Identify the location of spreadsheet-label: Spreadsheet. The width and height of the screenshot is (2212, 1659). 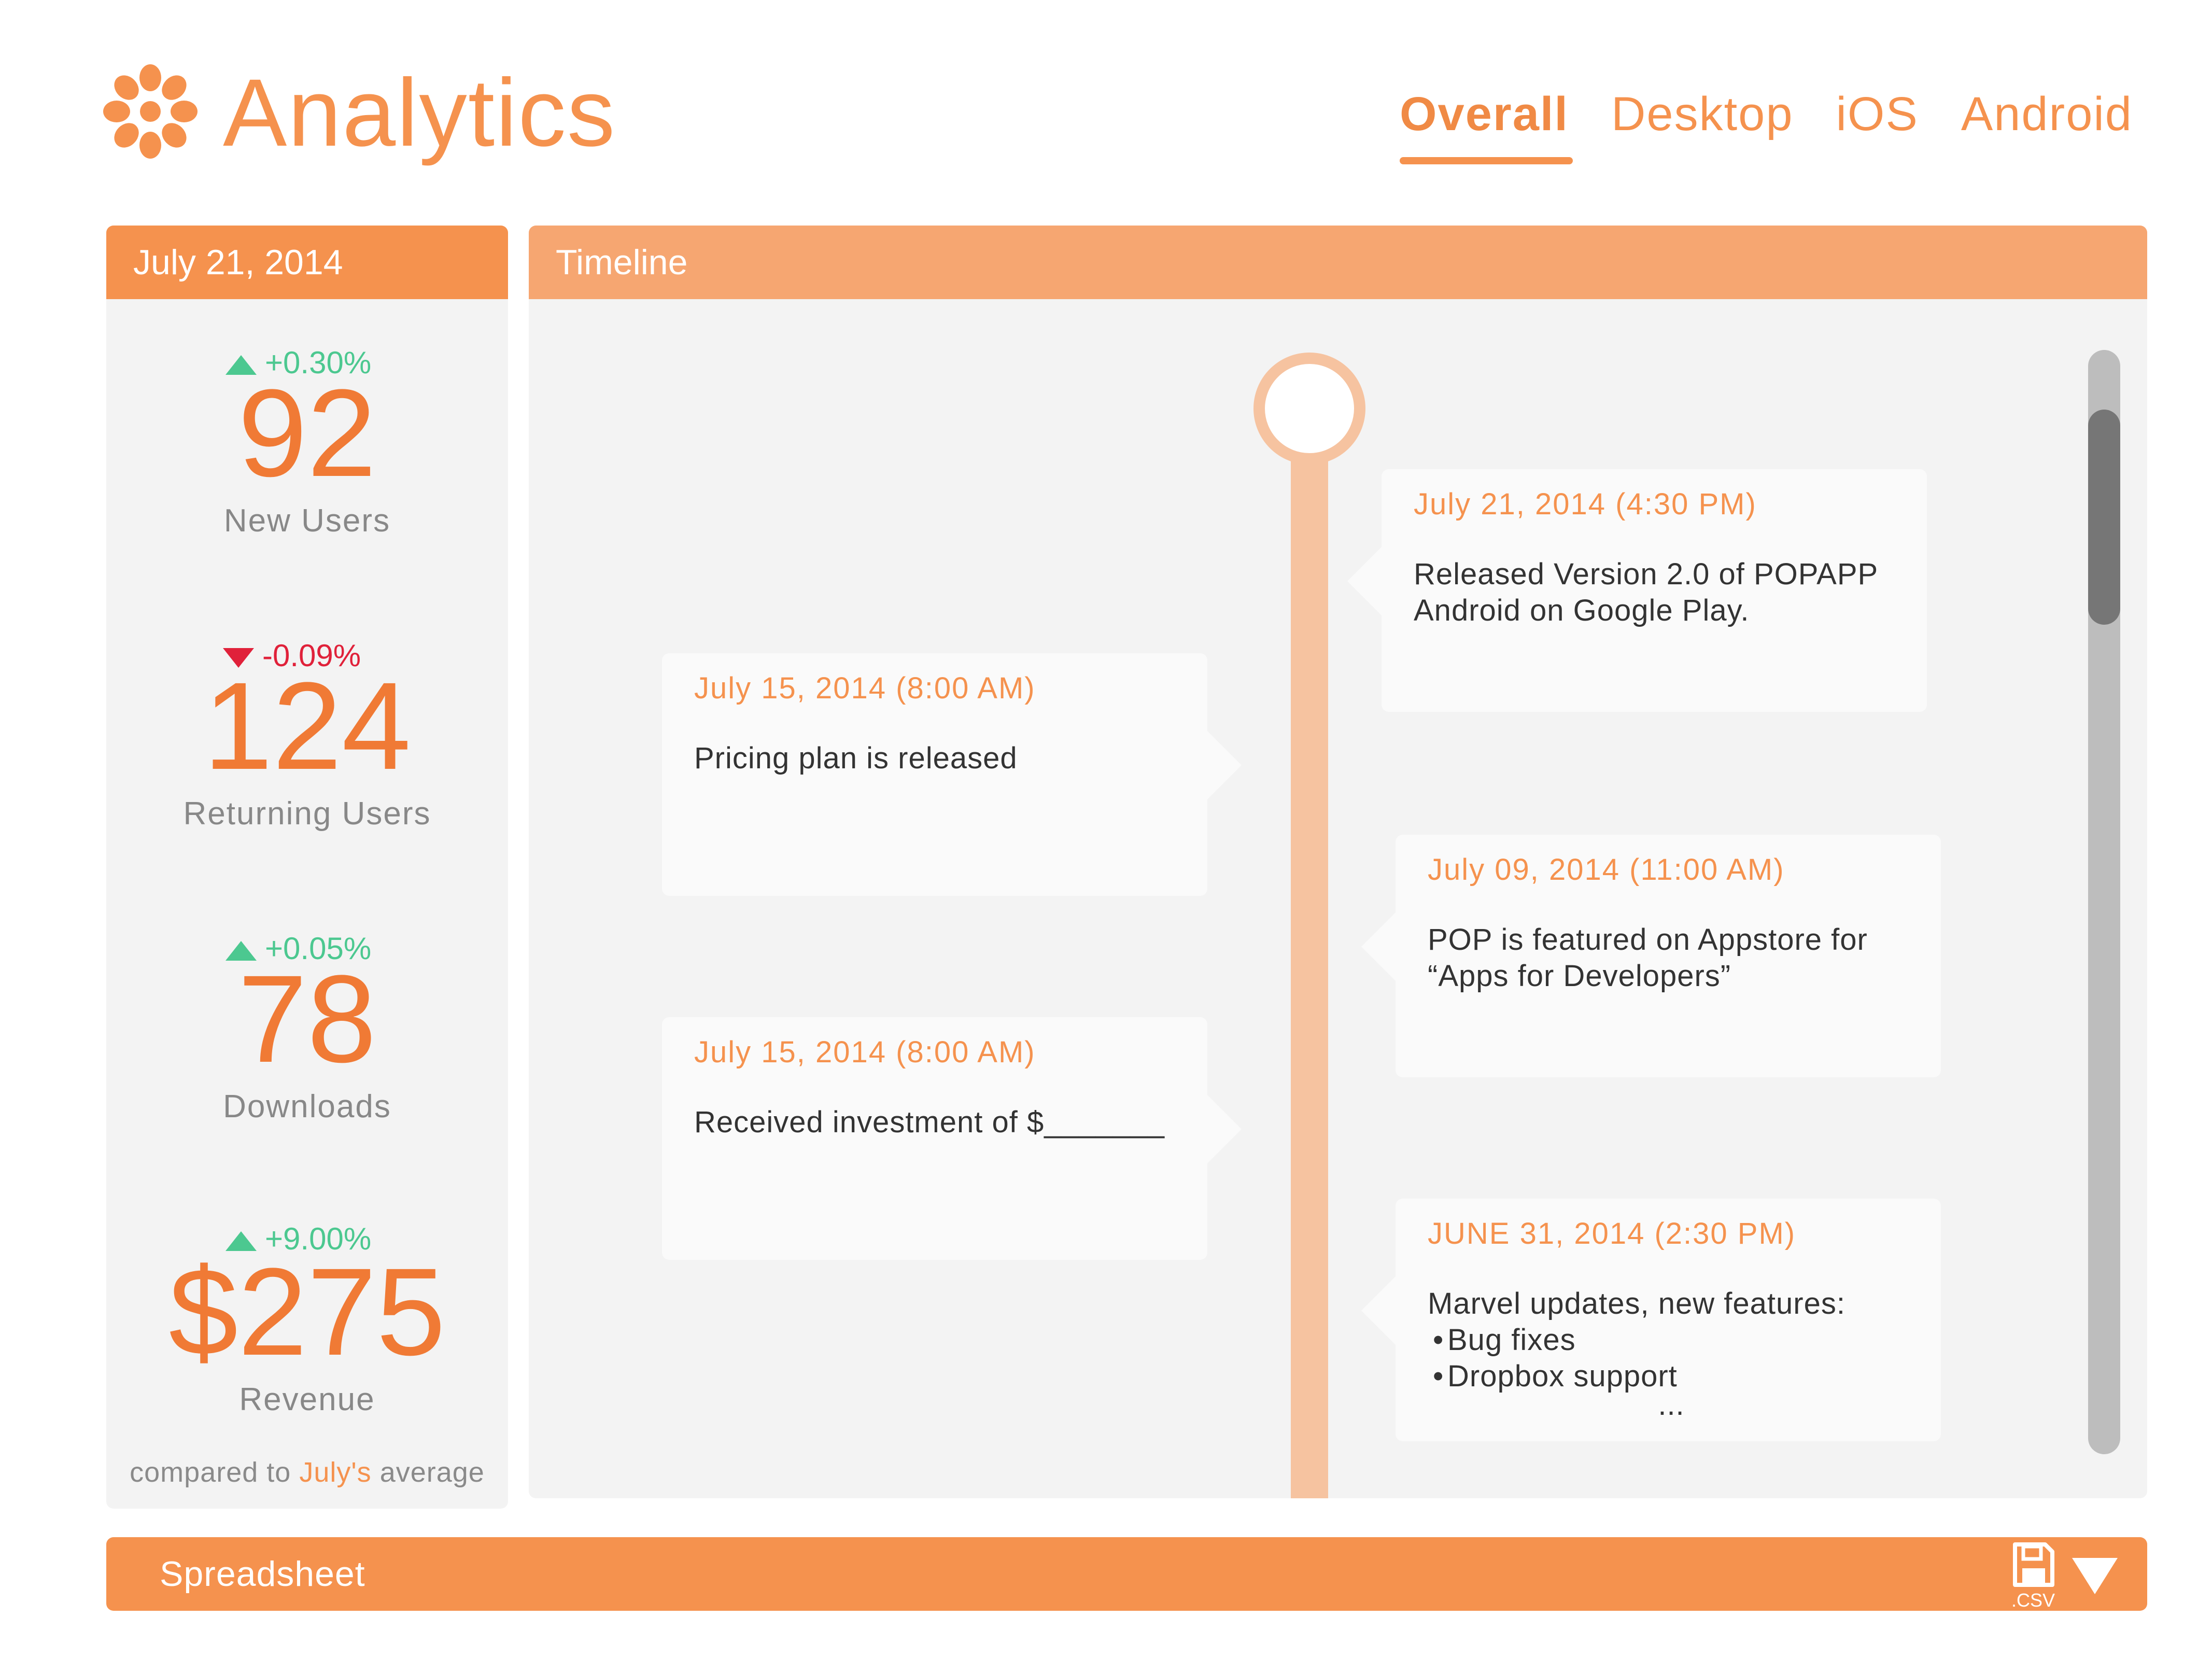
(262, 1574).